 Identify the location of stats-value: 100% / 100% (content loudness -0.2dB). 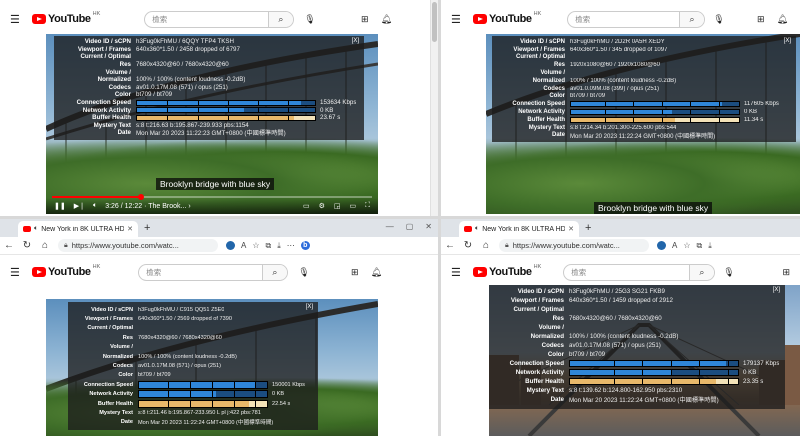
(624, 336).